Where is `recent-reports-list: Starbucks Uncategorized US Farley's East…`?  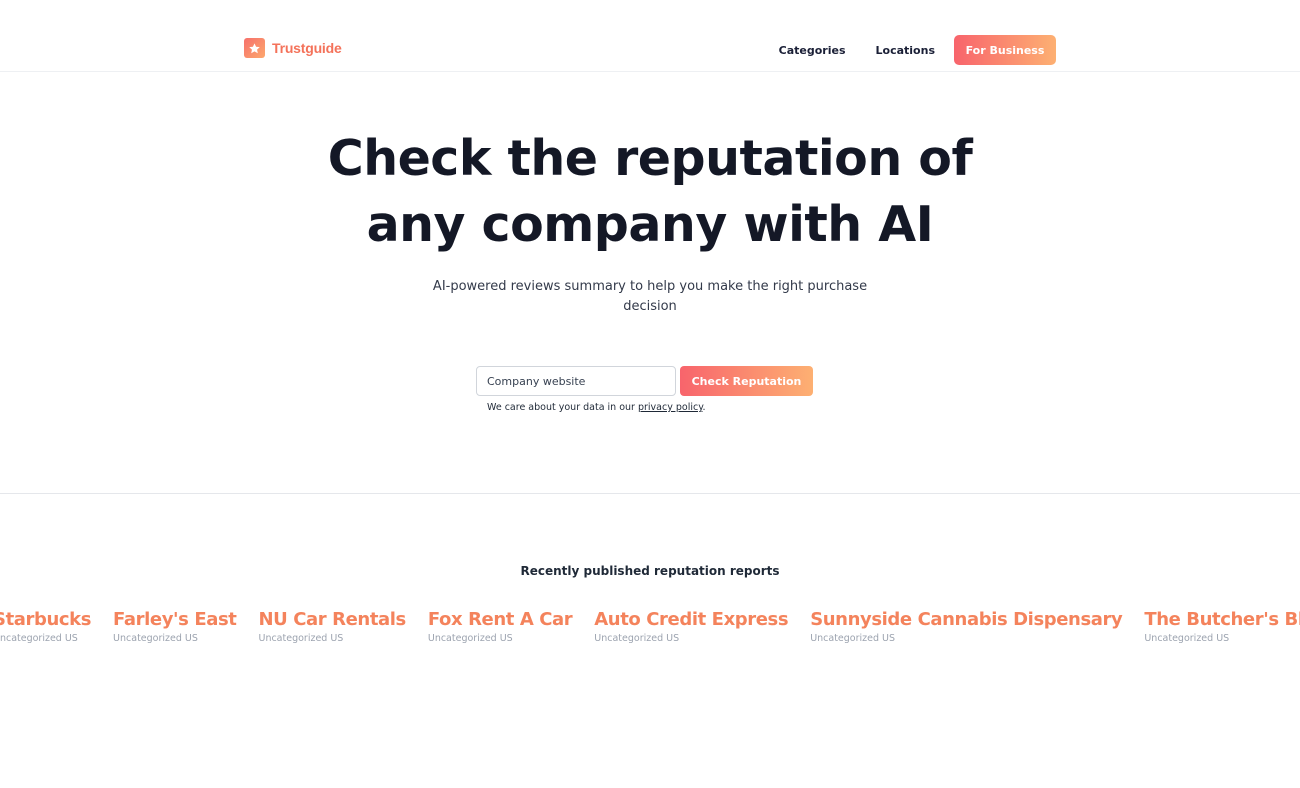 recent-reports-list: Starbucks Uncategorized US Farley's East… is located at coordinates (650, 626).